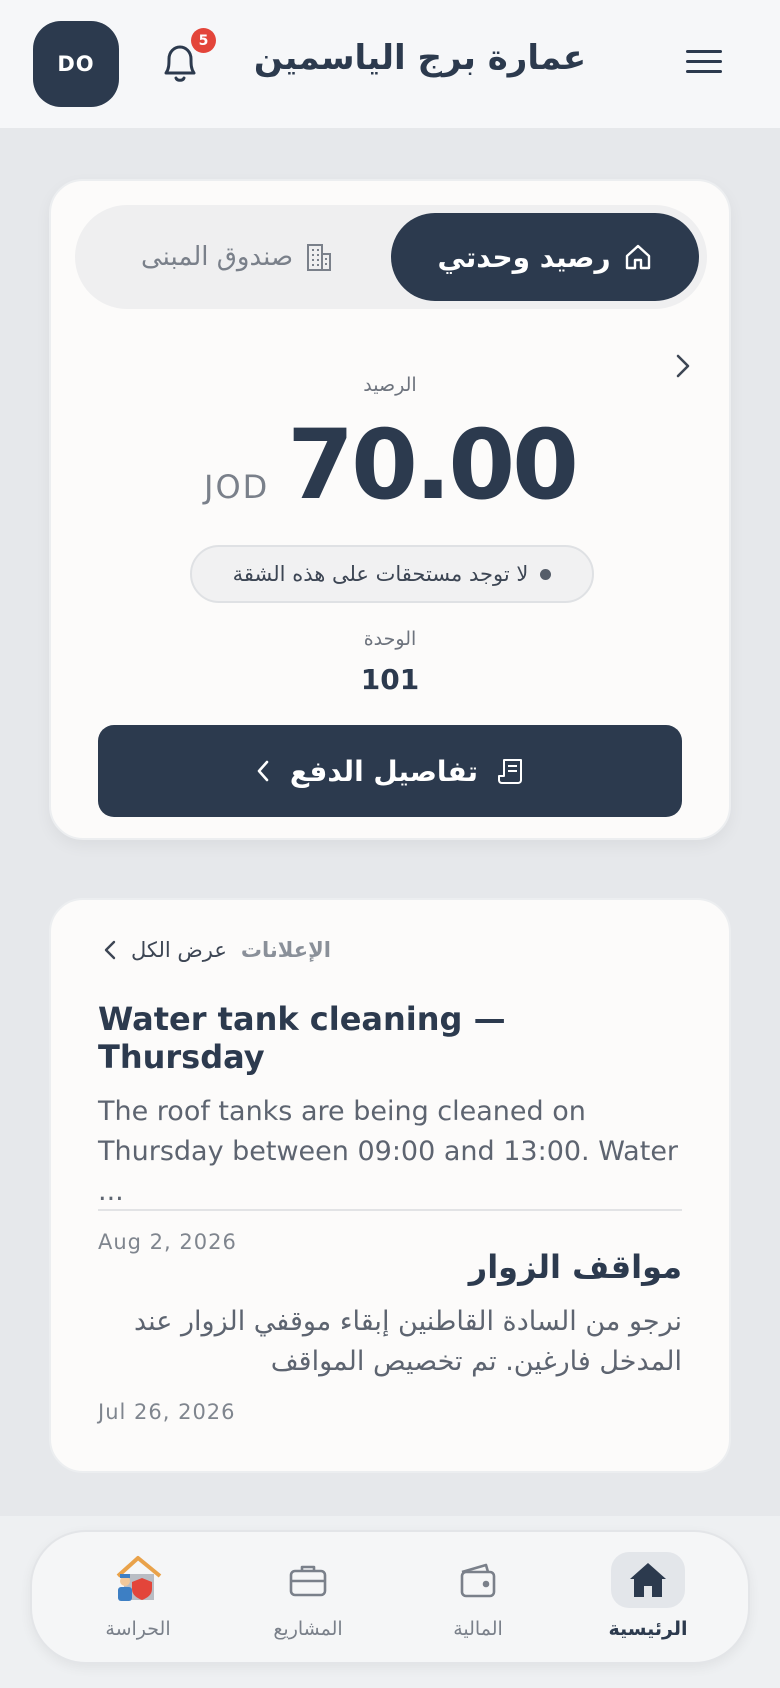 This screenshot has width=780, height=1688. I want to click on announcement-title: Water tank cleaning — Thursday, so click(302, 1038).